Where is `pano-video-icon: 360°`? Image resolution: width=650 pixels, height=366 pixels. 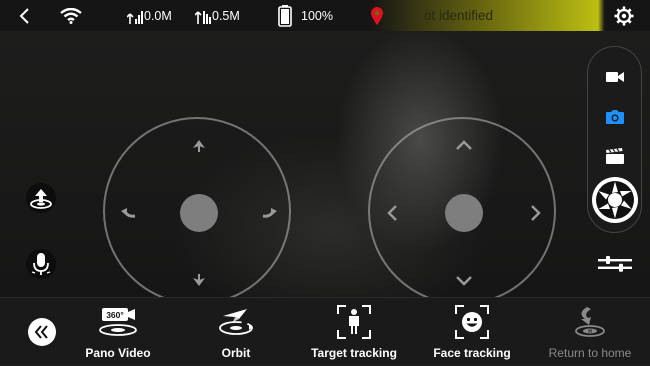 pano-video-icon: 360° is located at coordinates (118, 322).